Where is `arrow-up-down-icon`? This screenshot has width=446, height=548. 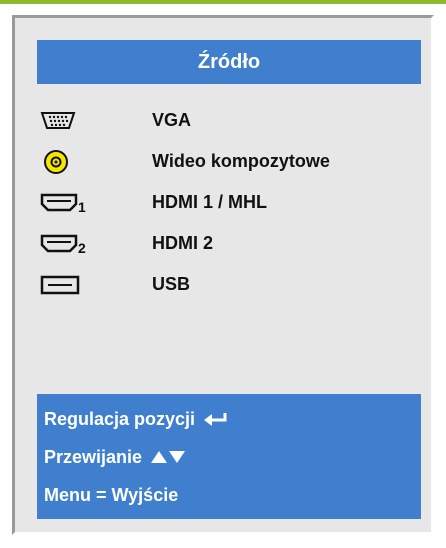
arrow-up-down-icon is located at coordinates (168, 457).